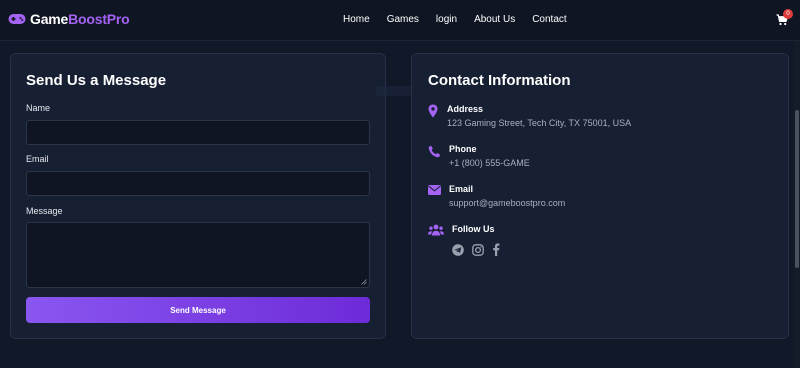  Describe the element at coordinates (489, 163) in the screenshot. I see `phone-value: +1 (800) 555-GAME` at that location.